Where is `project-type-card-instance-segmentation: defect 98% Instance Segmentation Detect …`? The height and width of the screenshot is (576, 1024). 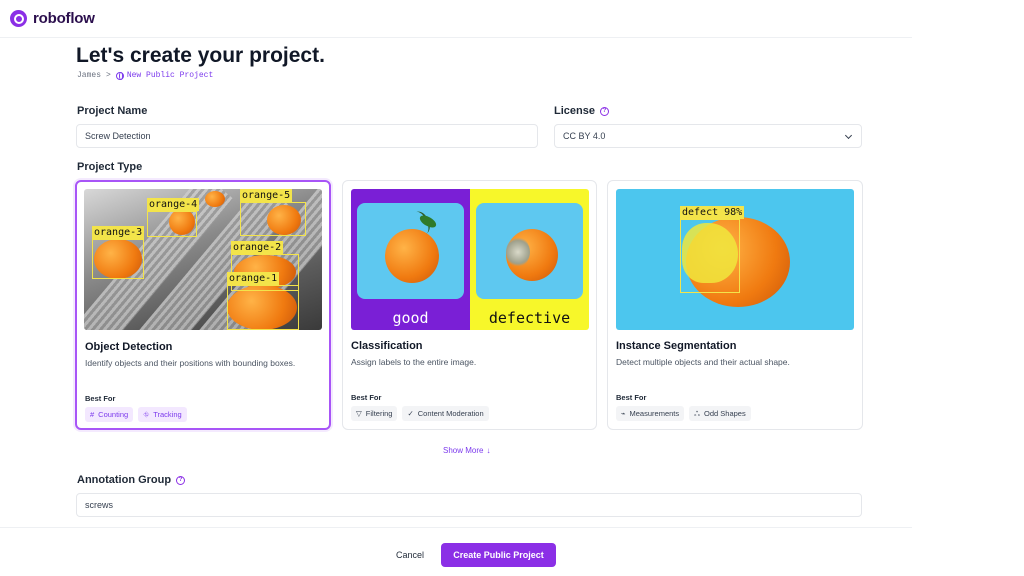 project-type-card-instance-segmentation: defect 98% Instance Segmentation Detect … is located at coordinates (735, 305).